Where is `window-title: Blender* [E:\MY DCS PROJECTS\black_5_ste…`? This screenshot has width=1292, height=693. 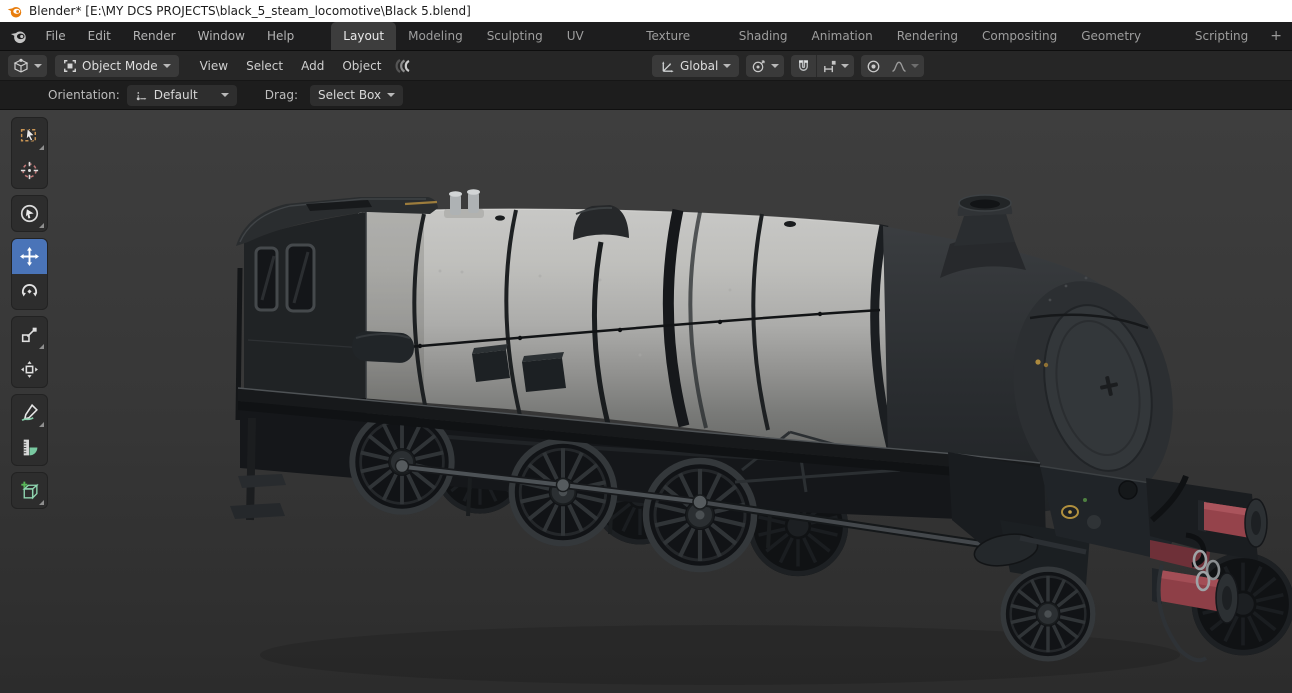
window-title: Blender* [E:\MY DCS PROJECTS\black_5_ste… is located at coordinates (250, 11).